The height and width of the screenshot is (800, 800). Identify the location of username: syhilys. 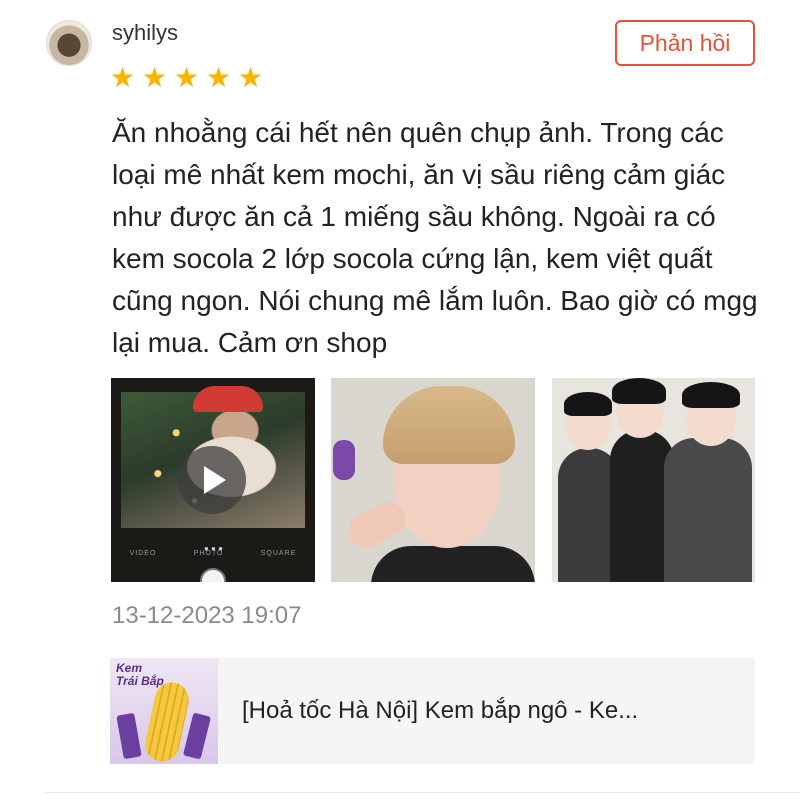
(145, 33).